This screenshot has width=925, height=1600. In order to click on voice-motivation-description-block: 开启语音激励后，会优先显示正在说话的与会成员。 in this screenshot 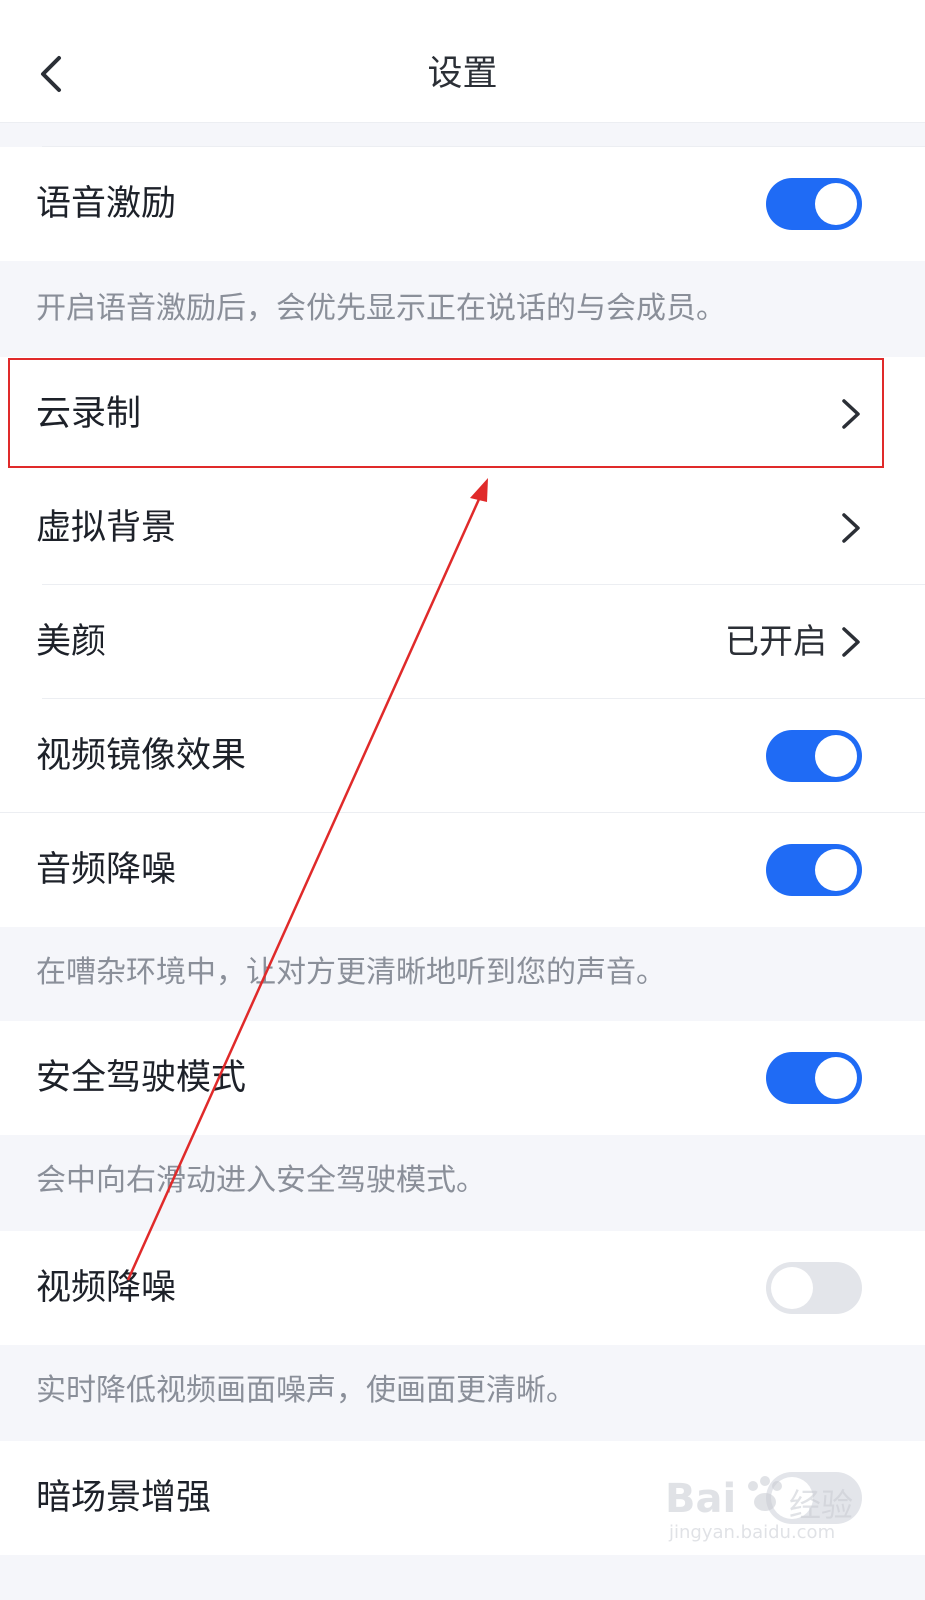, I will do `click(462, 309)`.